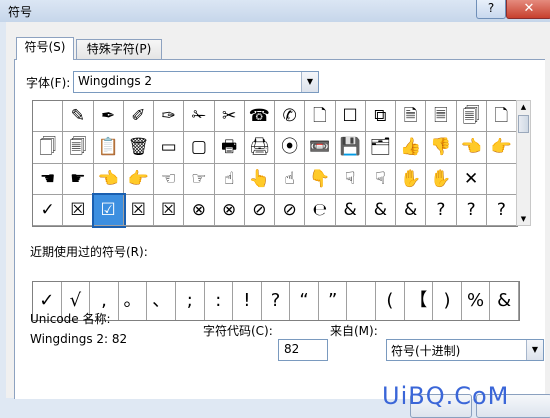  Describe the element at coordinates (238, 331) in the screenshot. I see `char-code-label: 字符代码(C):` at that location.